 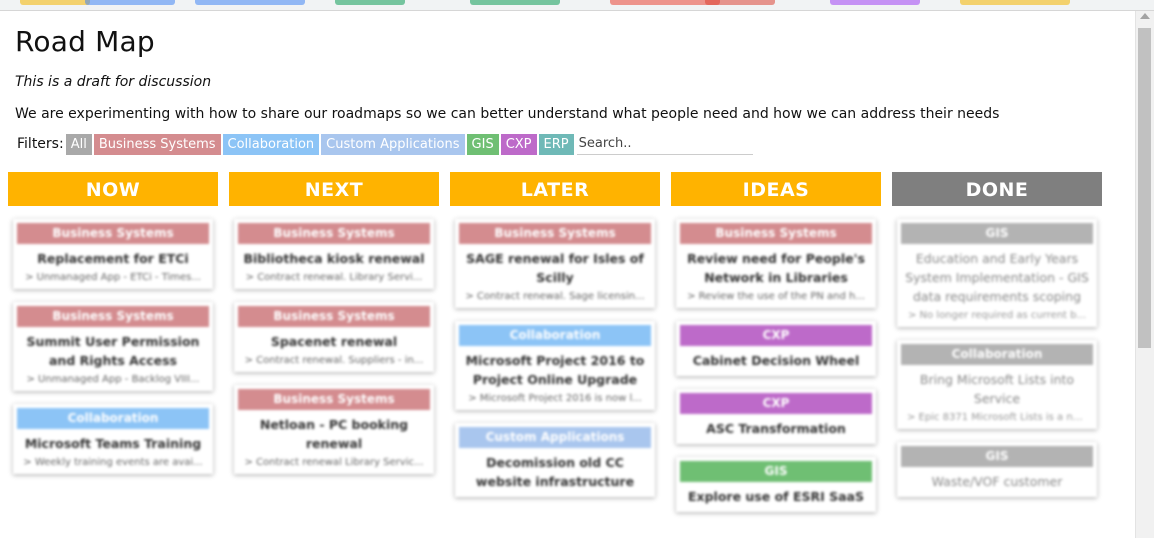 What do you see at coordinates (113, 443) in the screenshot?
I see `card-title: Microsoft Teams Training` at bounding box center [113, 443].